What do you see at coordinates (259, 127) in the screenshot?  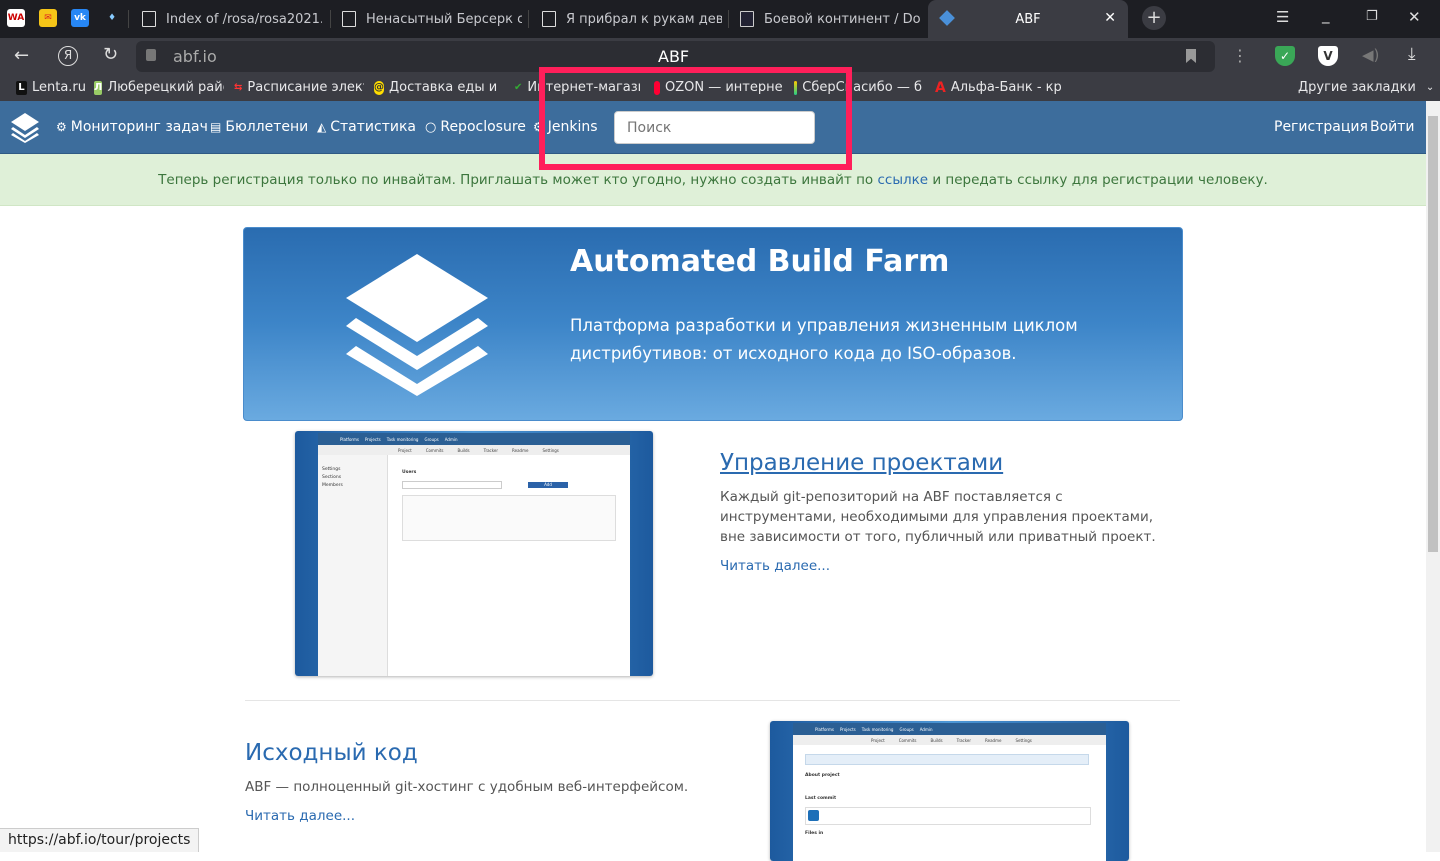 I see `nav-bulletins: ▤ Бюллетени` at bounding box center [259, 127].